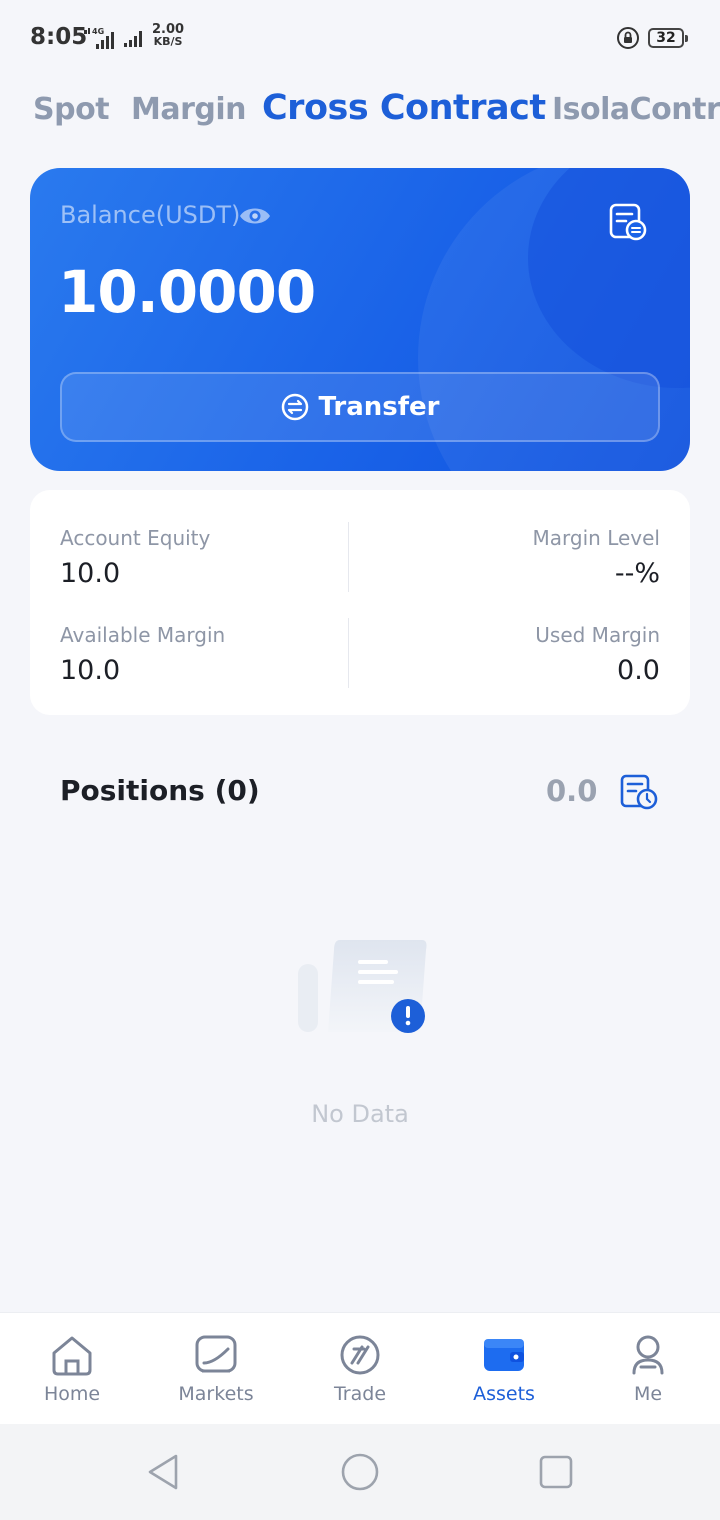  I want to click on home-icon, so click(72, 1356).